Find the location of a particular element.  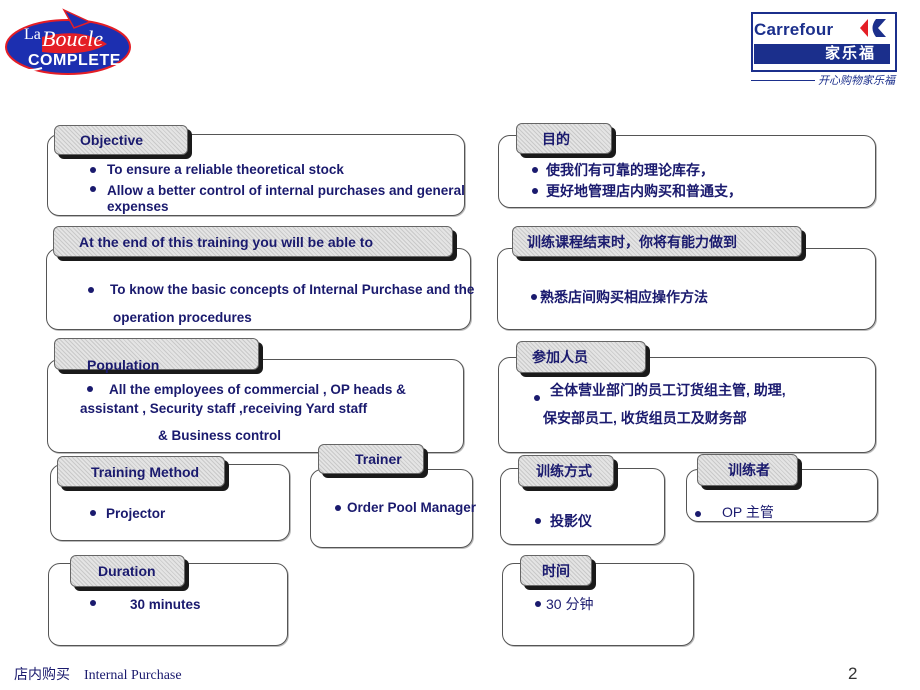

duration-tab: Duration is located at coordinates (127, 571).